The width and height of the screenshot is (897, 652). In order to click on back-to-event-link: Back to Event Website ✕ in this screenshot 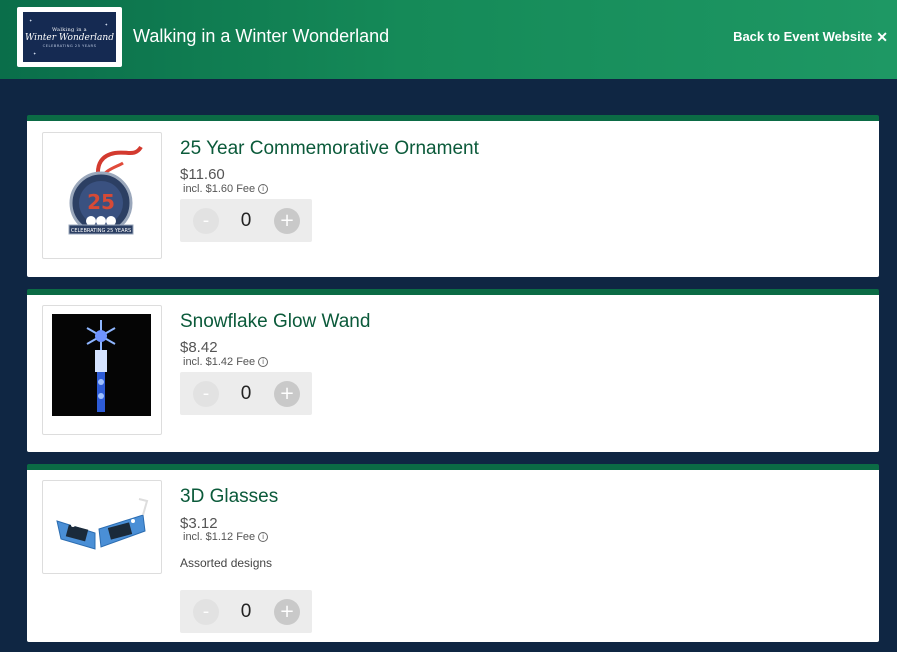, I will do `click(810, 36)`.